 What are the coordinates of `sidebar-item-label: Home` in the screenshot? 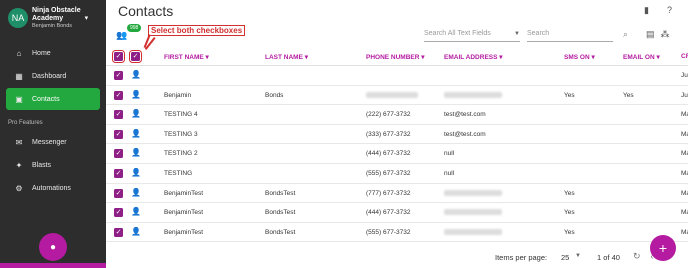 It's located at (41, 53).